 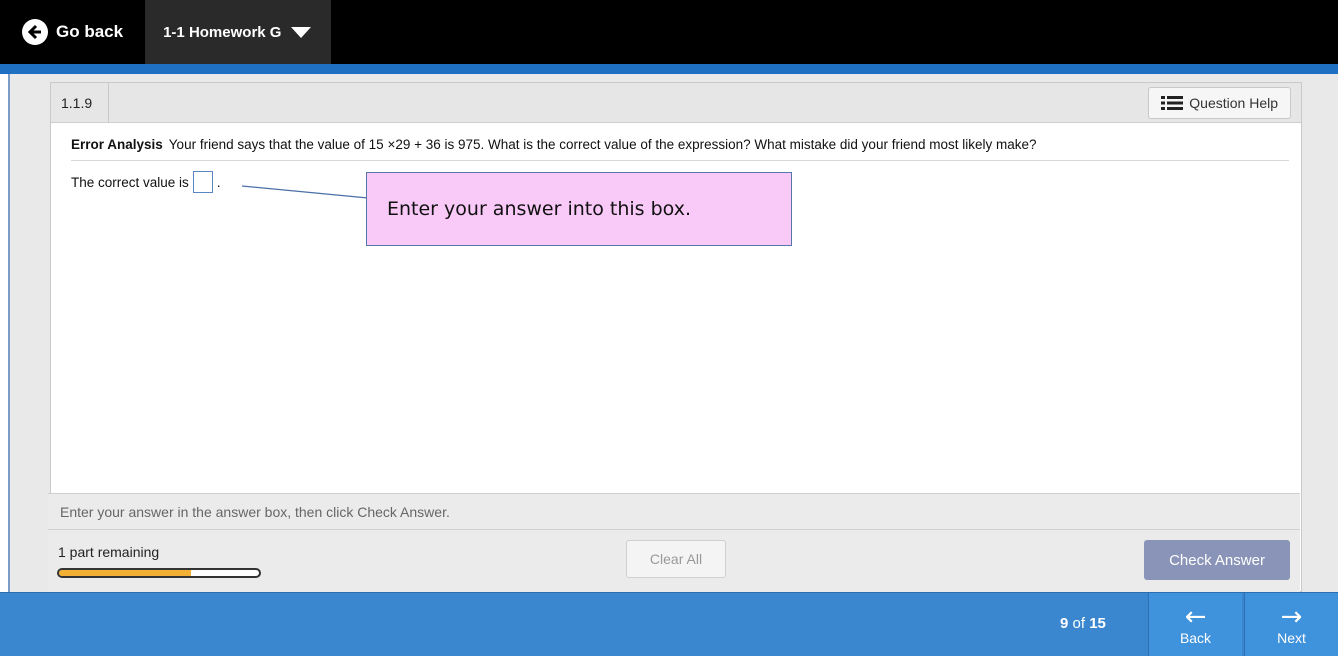 I want to click on answer-prefix: The correct value is, so click(x=130, y=182).